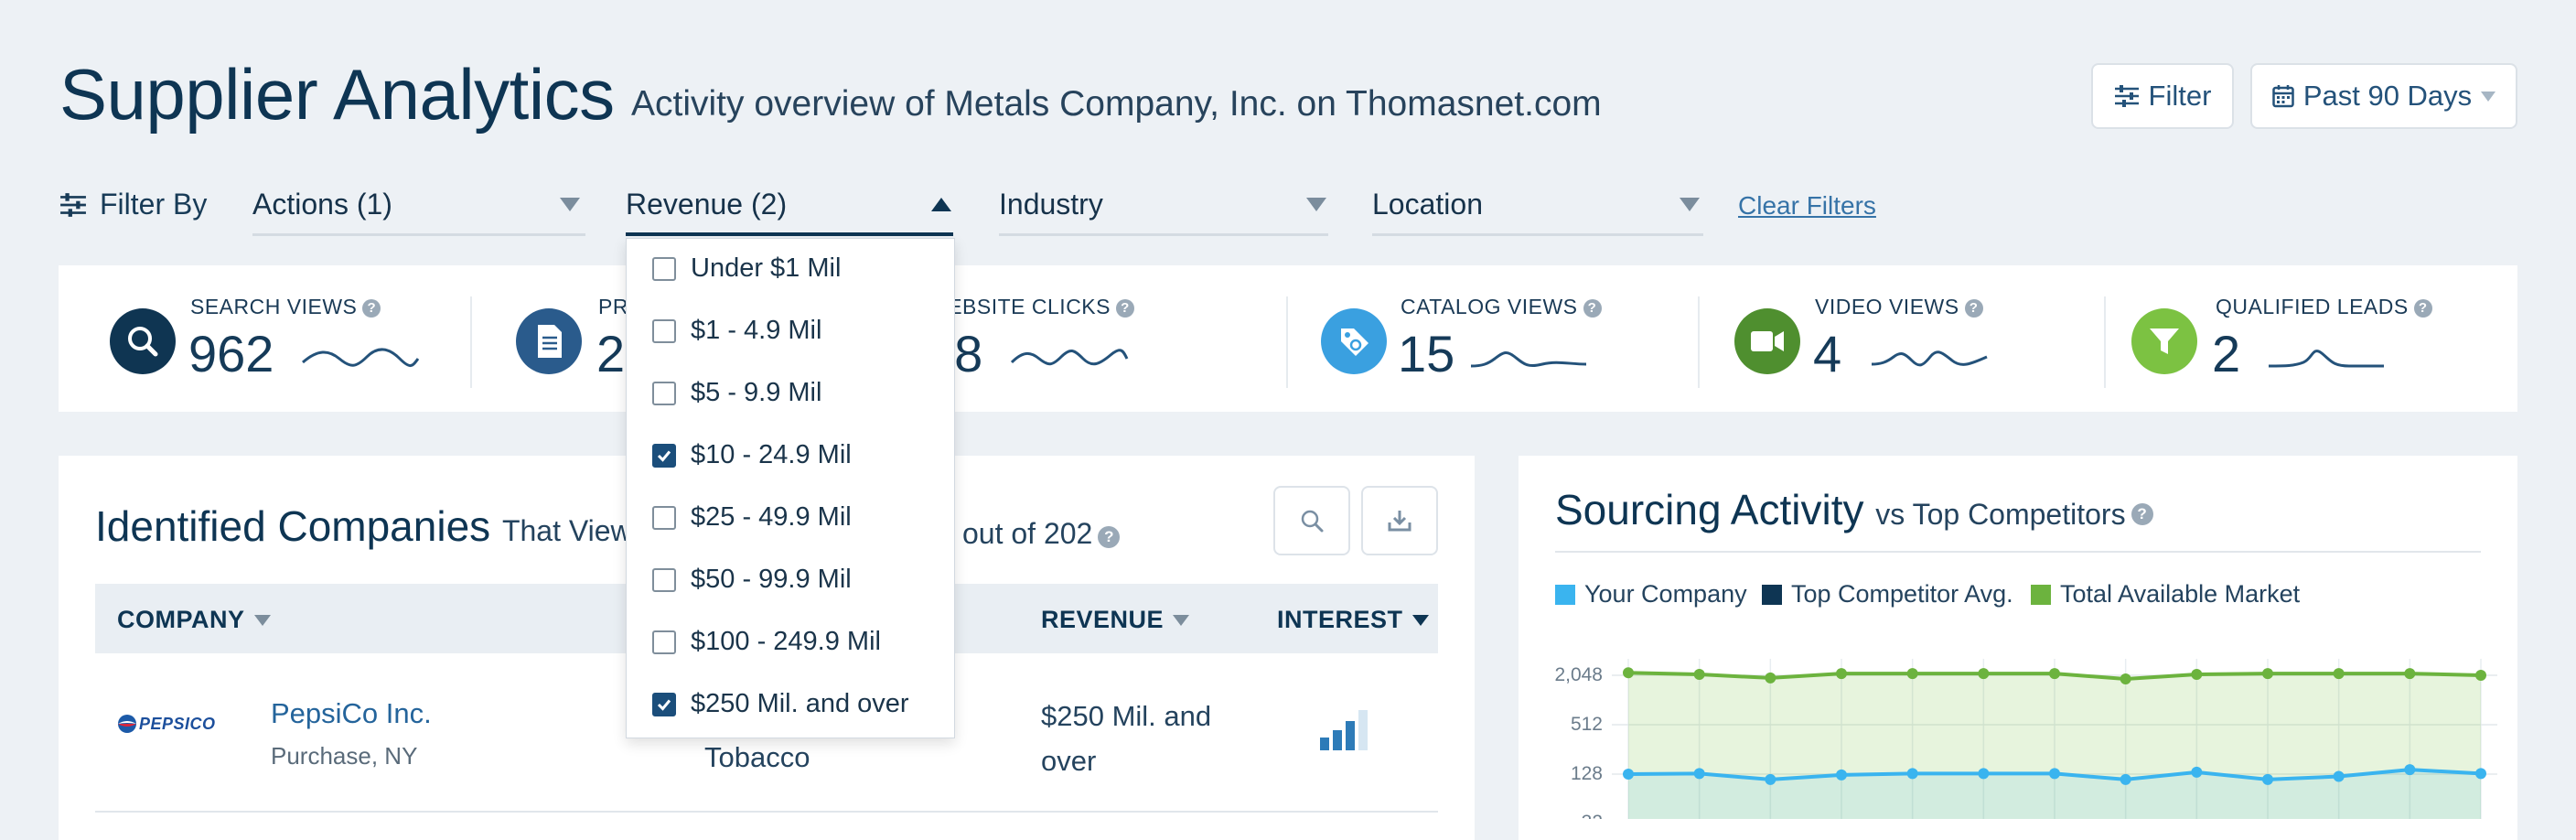 This screenshot has width=2576, height=840. What do you see at coordinates (746, 268) in the screenshot?
I see `revenue-option: Under $1 Mil` at bounding box center [746, 268].